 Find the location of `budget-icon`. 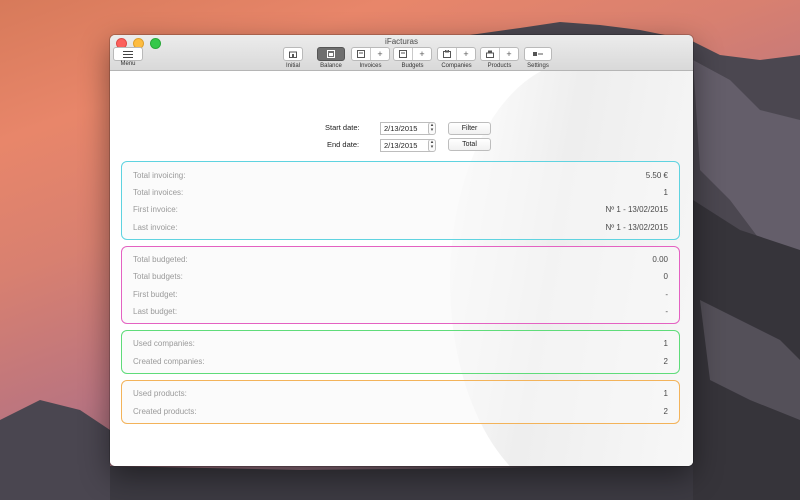

budget-icon is located at coordinates (403, 54).